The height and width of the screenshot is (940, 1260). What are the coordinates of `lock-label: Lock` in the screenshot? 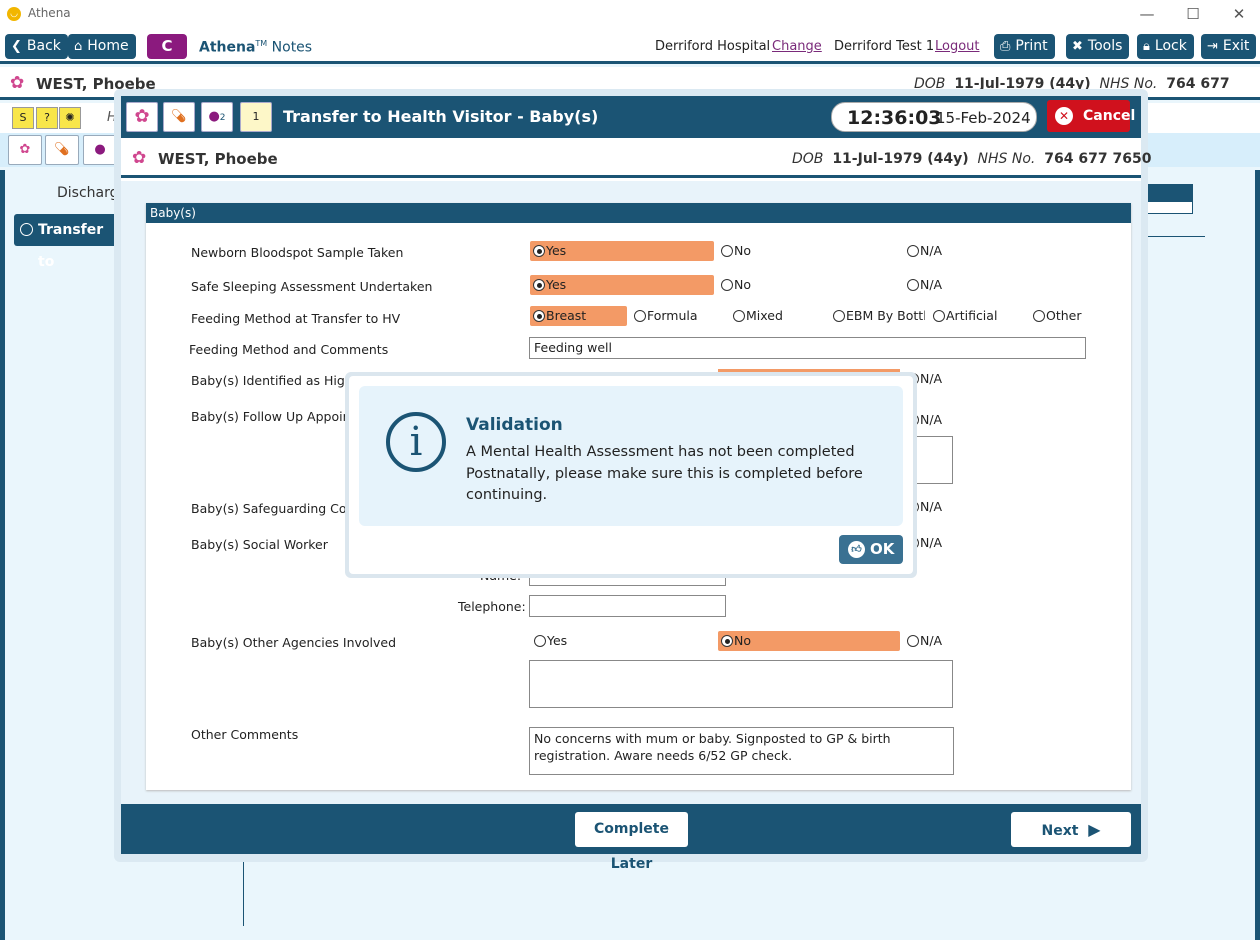 It's located at (1170, 46).